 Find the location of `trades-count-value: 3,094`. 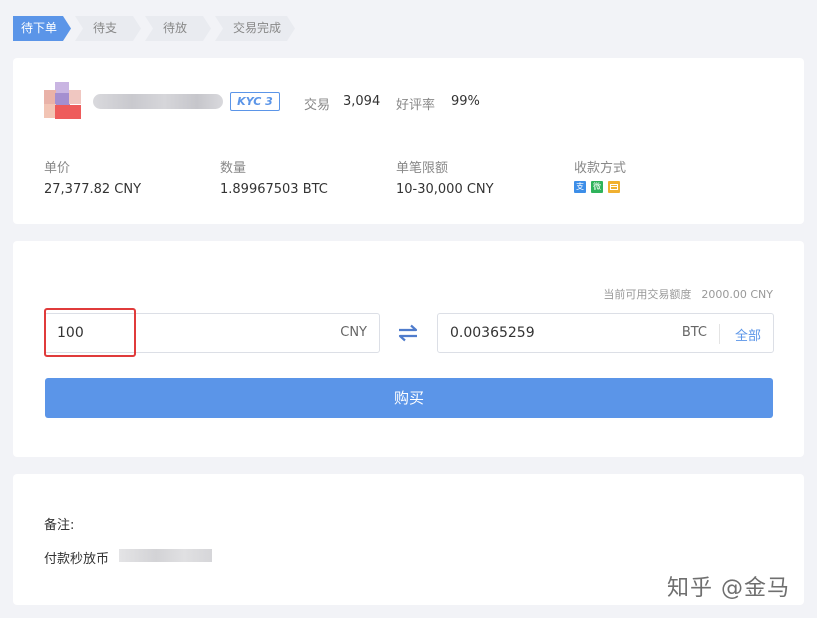

trades-count-value: 3,094 is located at coordinates (362, 101).